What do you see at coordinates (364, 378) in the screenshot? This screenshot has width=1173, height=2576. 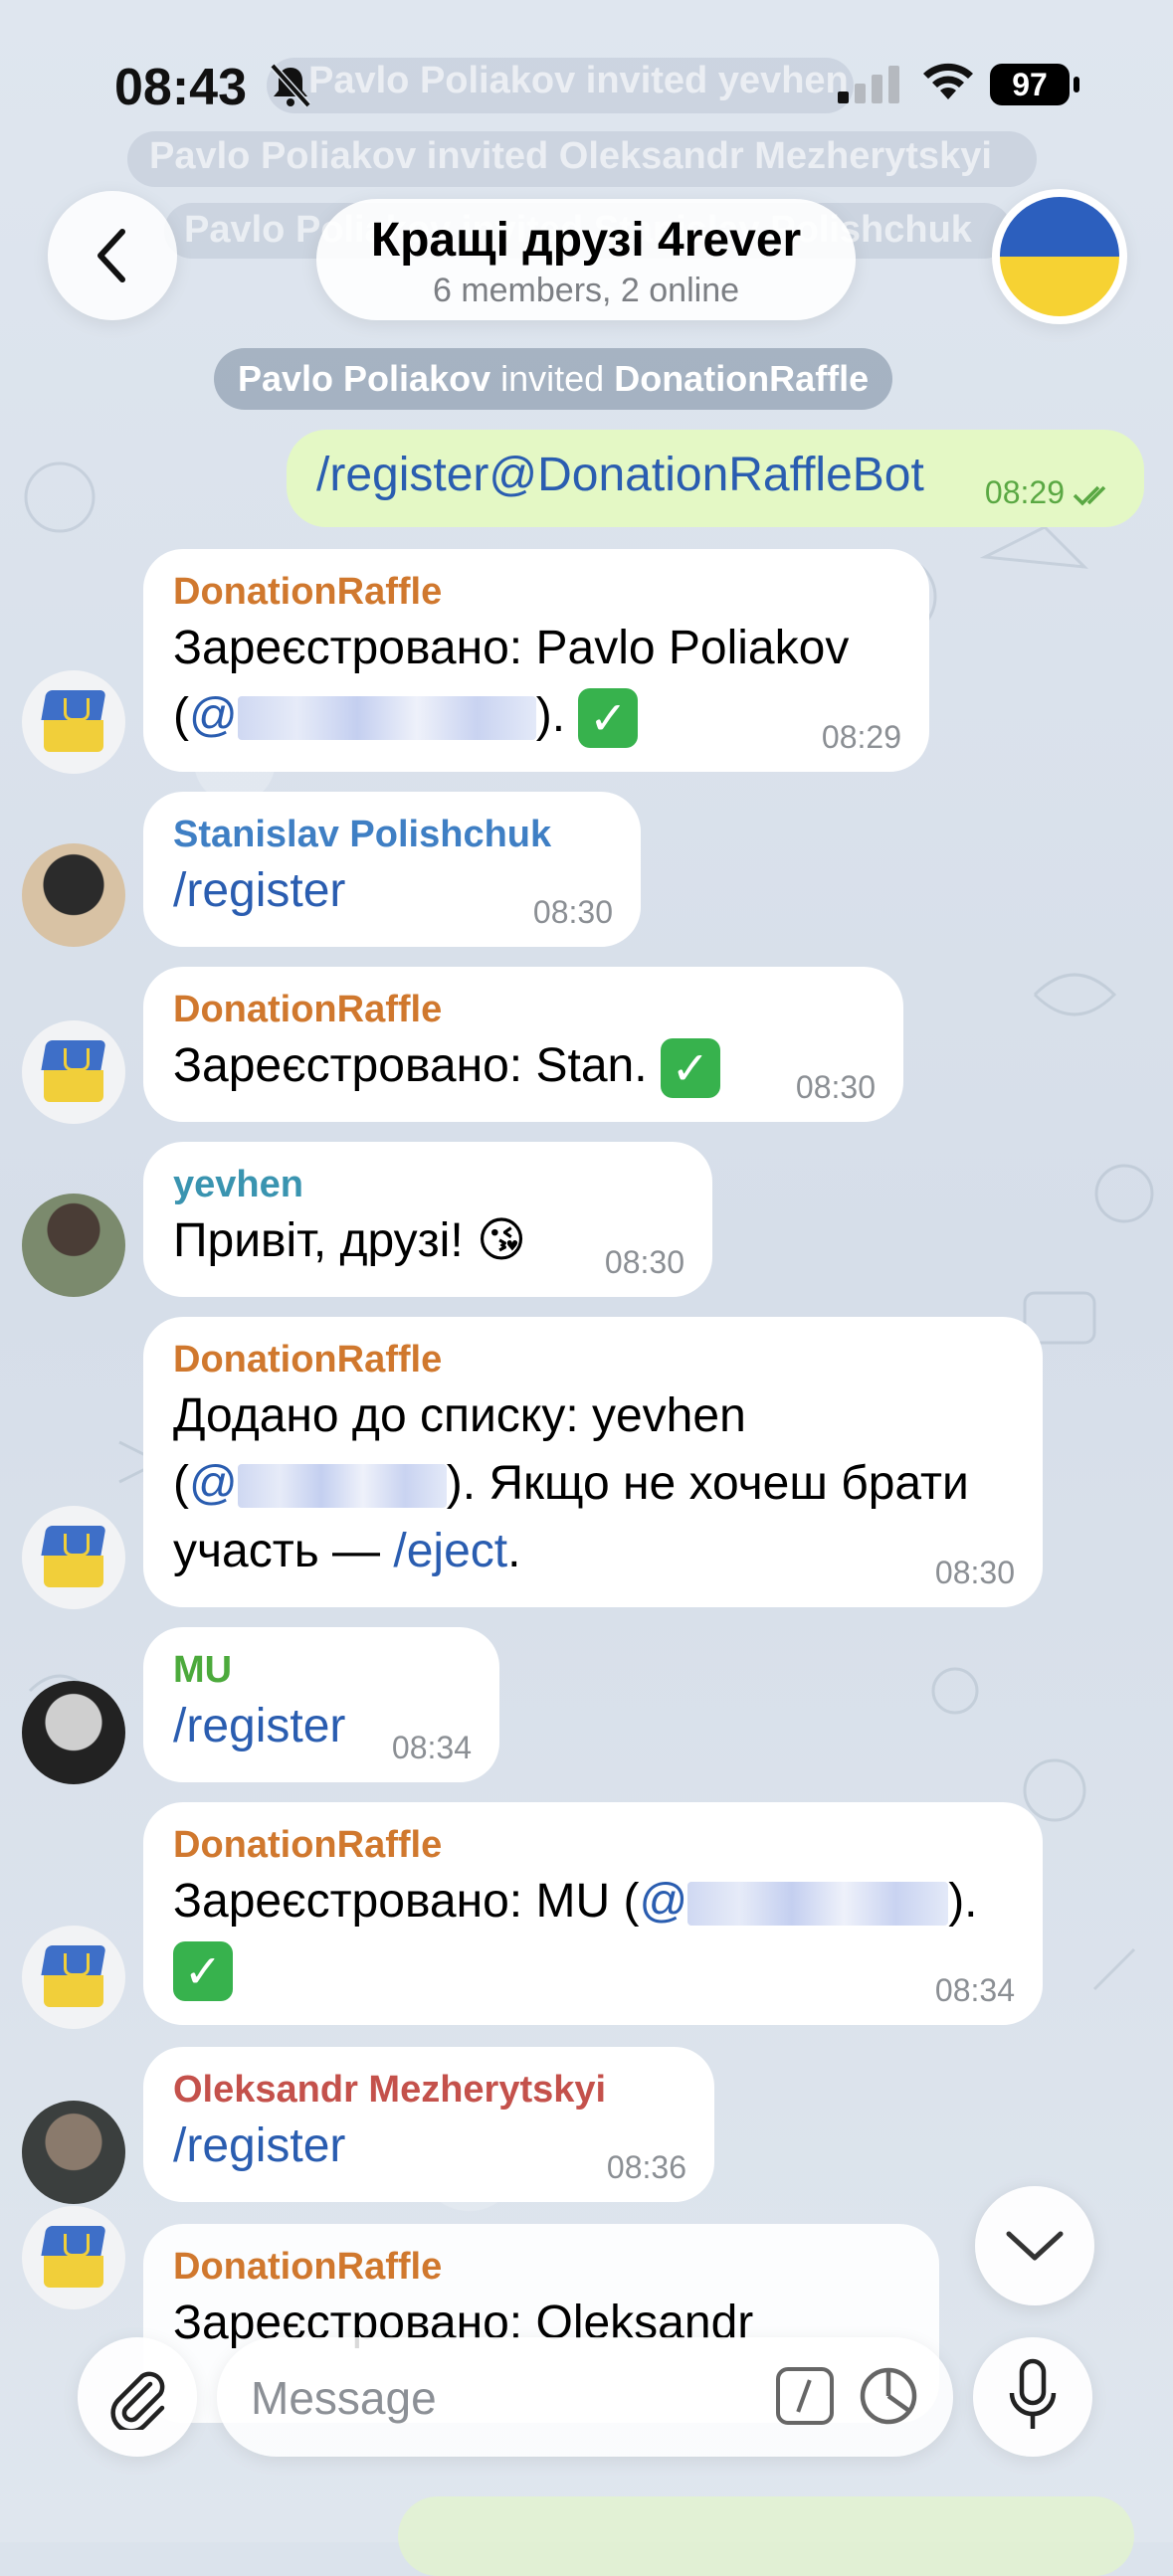 I see `service-actor: Pavlo Poliakov` at bounding box center [364, 378].